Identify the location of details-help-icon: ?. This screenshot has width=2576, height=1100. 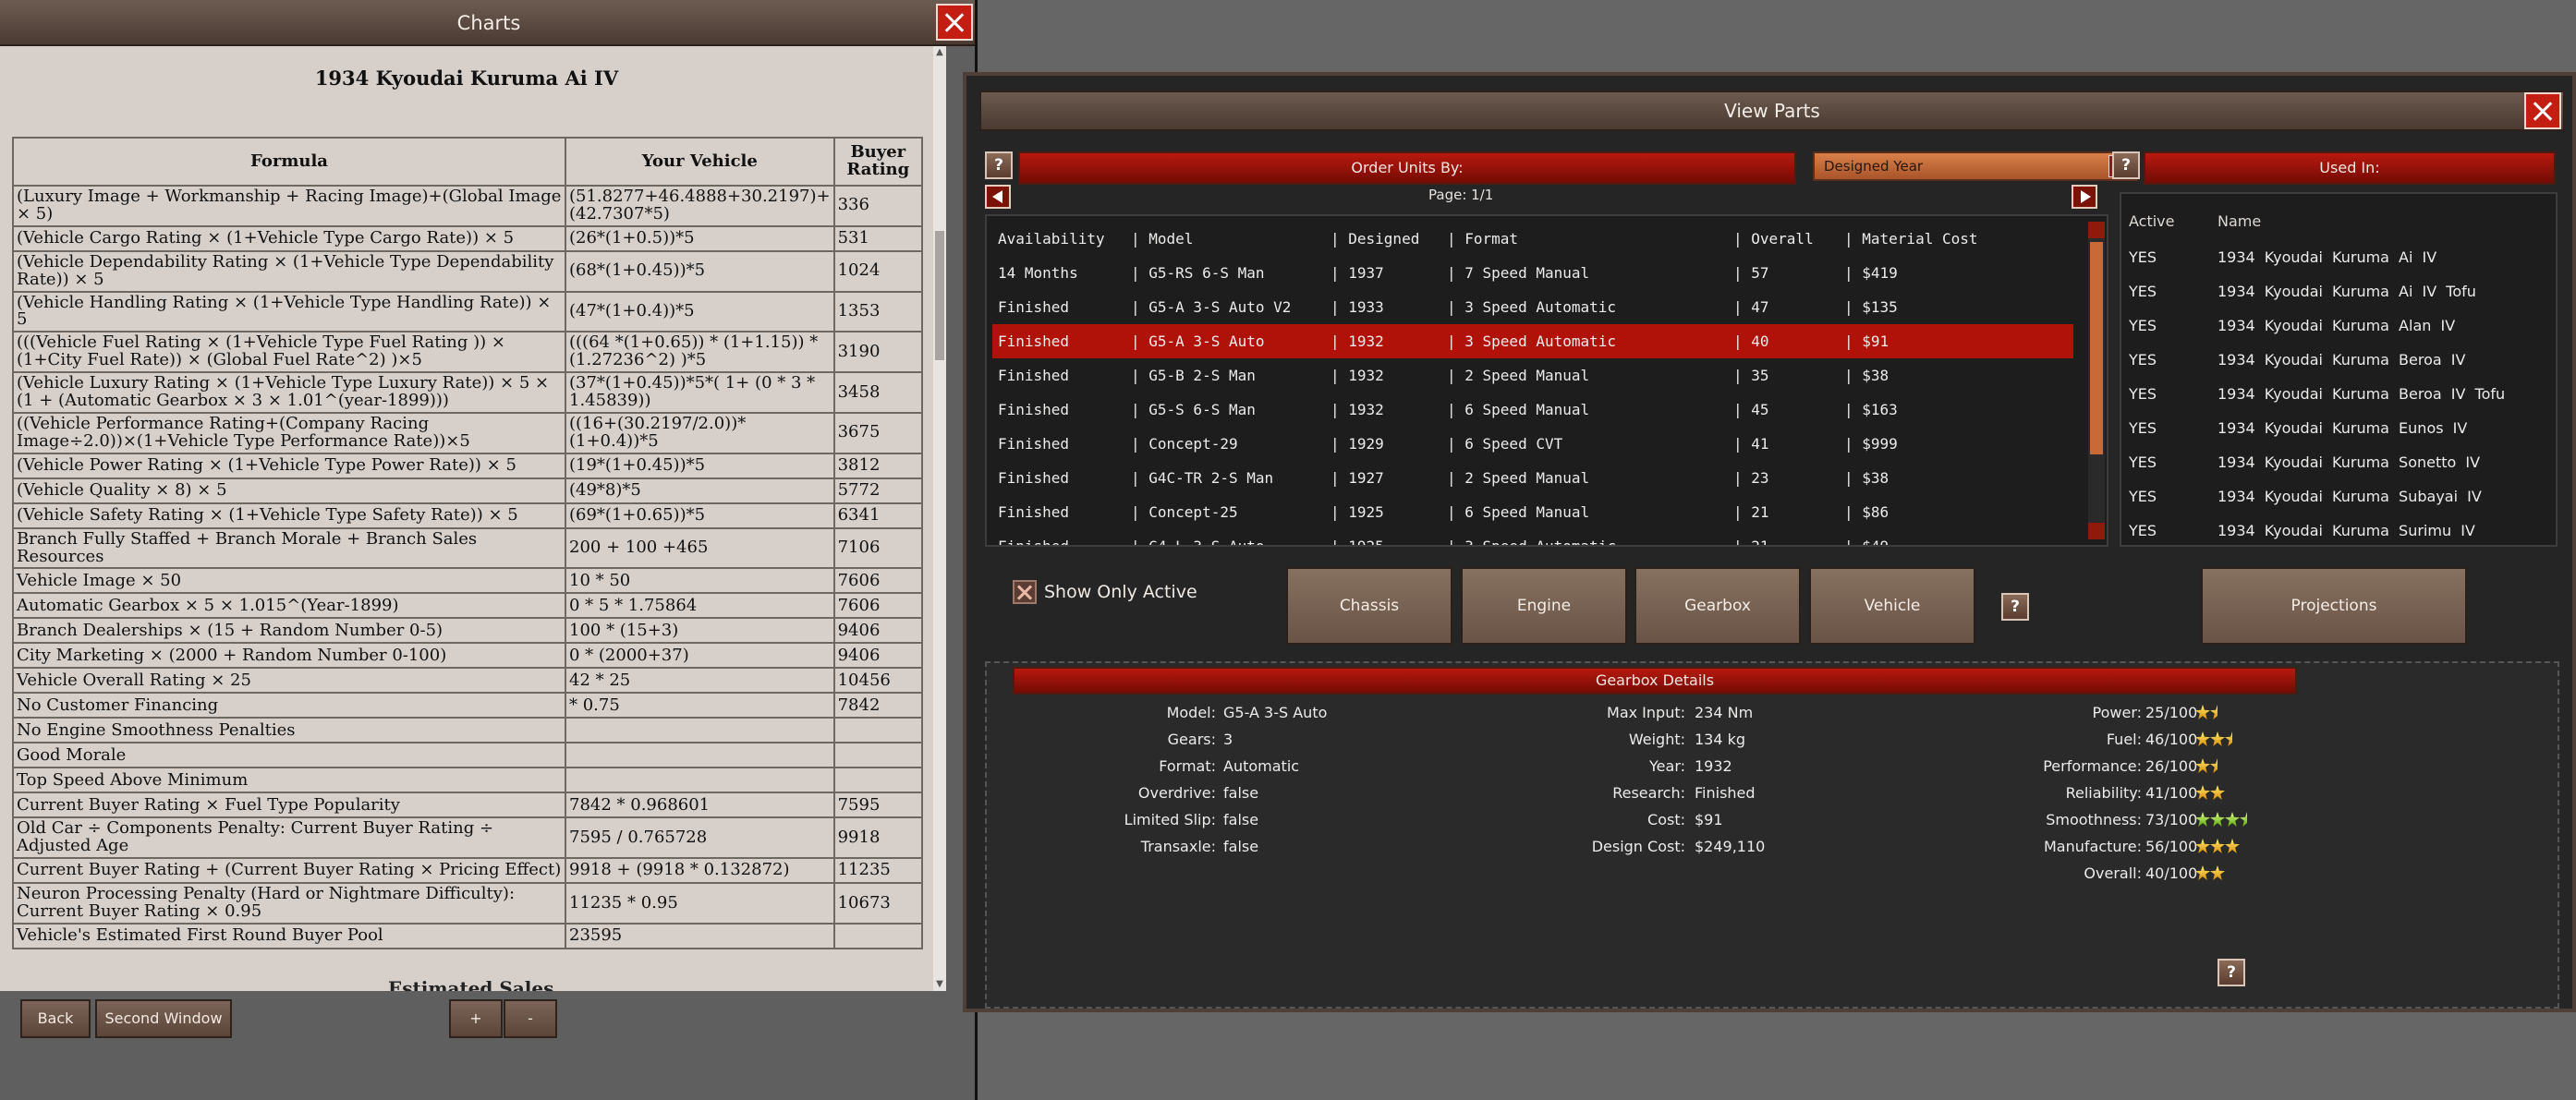
(2231, 972).